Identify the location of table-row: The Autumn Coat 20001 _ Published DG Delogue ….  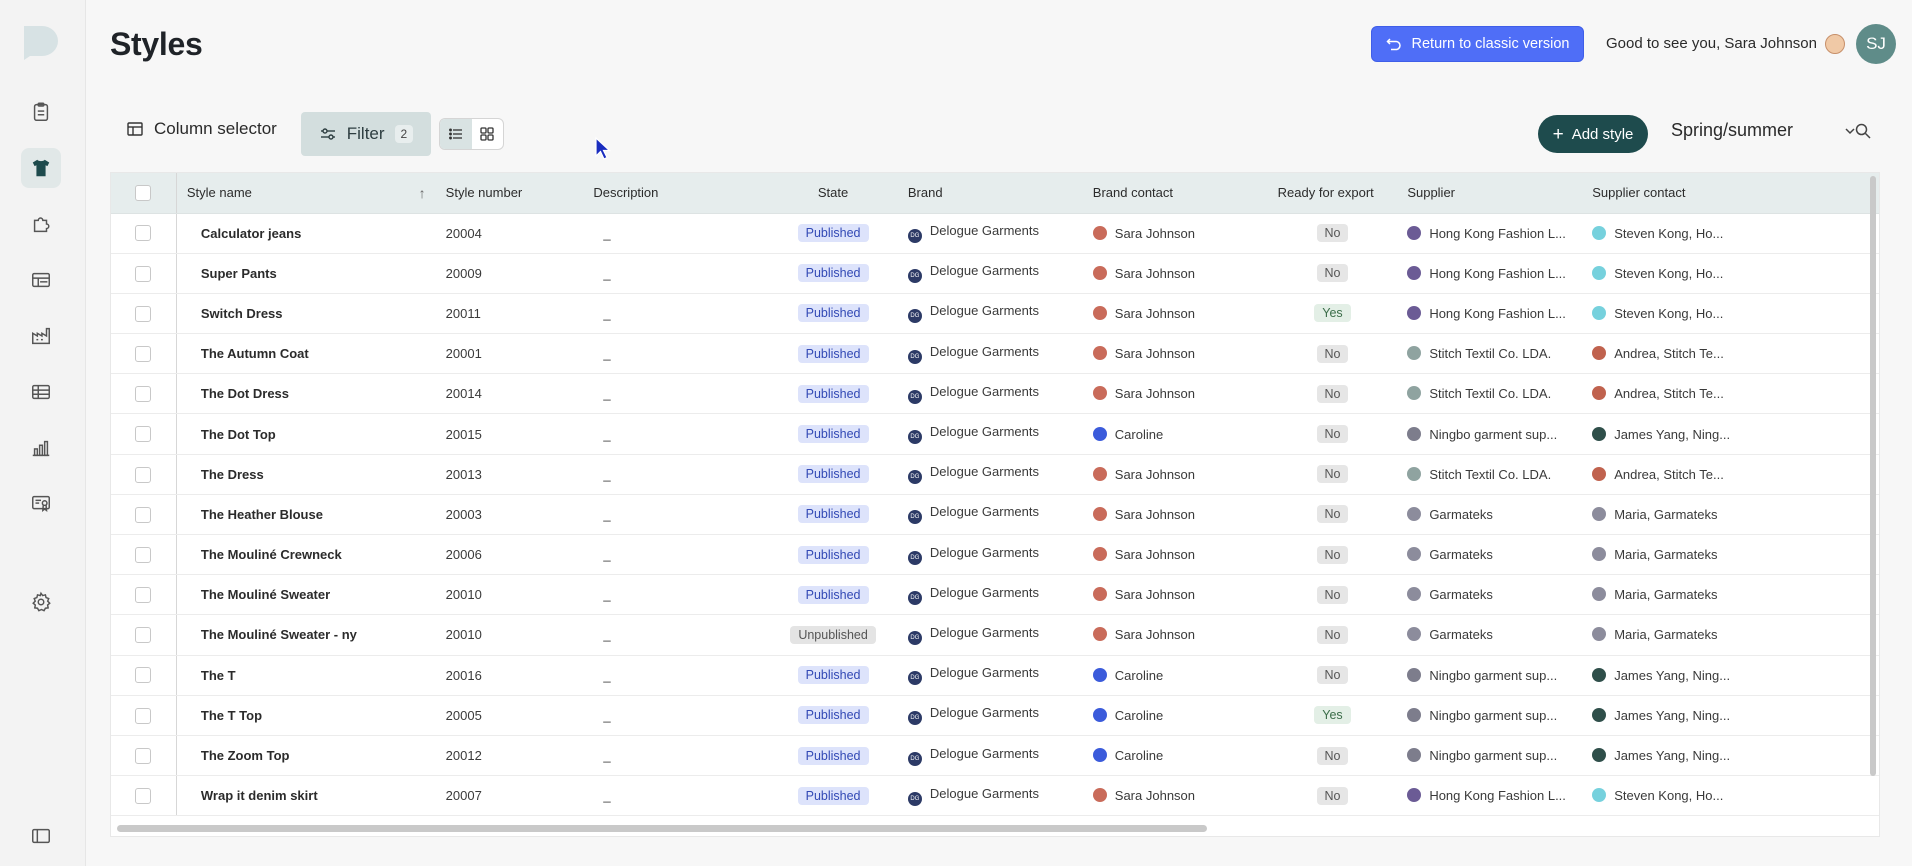
(995, 354).